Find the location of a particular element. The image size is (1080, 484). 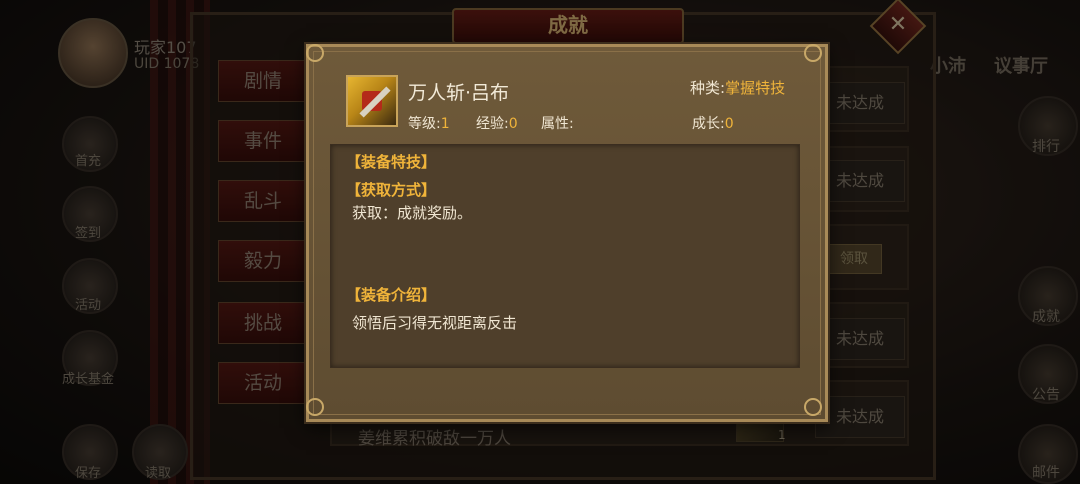

sword-scroll-icon is located at coordinates (372, 101).